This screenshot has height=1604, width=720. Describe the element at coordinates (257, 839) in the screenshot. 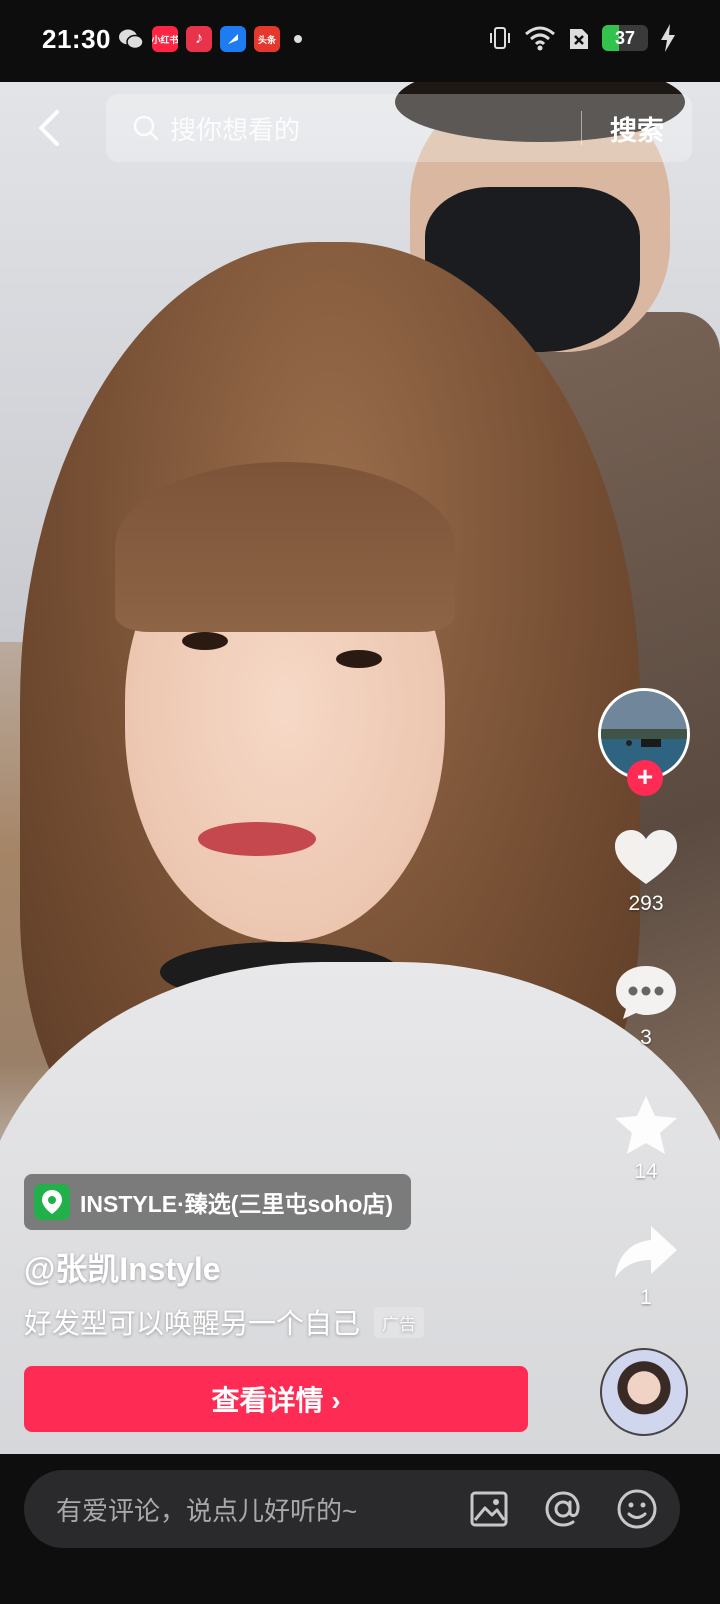

I see `video-lips` at that location.